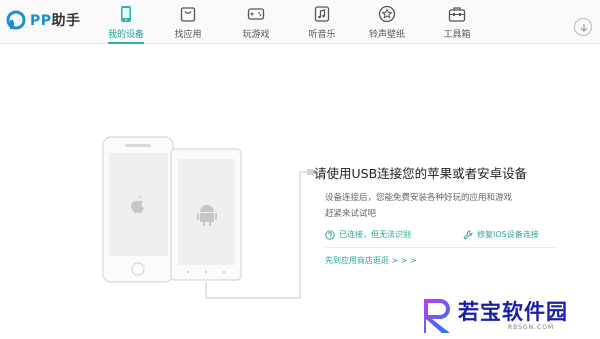  Describe the element at coordinates (256, 235) in the screenshot. I see `usb-cable` at that location.